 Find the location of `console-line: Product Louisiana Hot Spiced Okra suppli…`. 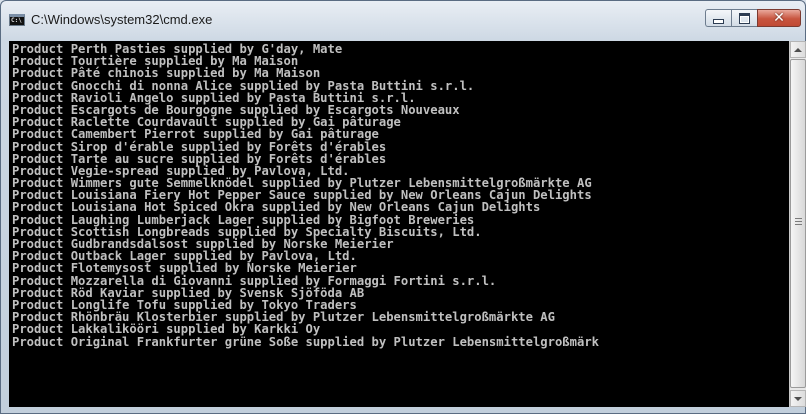

console-line: Product Louisiana Hot Spiced Okra suppli… is located at coordinates (276, 207).